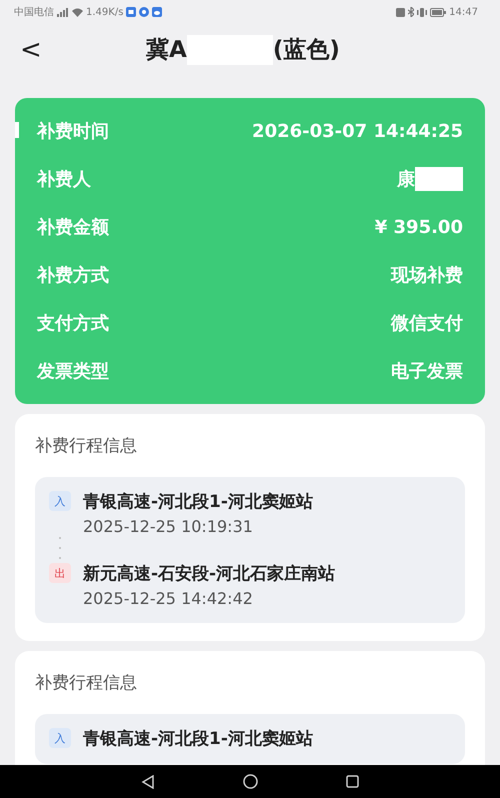  Describe the element at coordinates (60, 573) in the screenshot. I see `exit-badge: 出` at that location.